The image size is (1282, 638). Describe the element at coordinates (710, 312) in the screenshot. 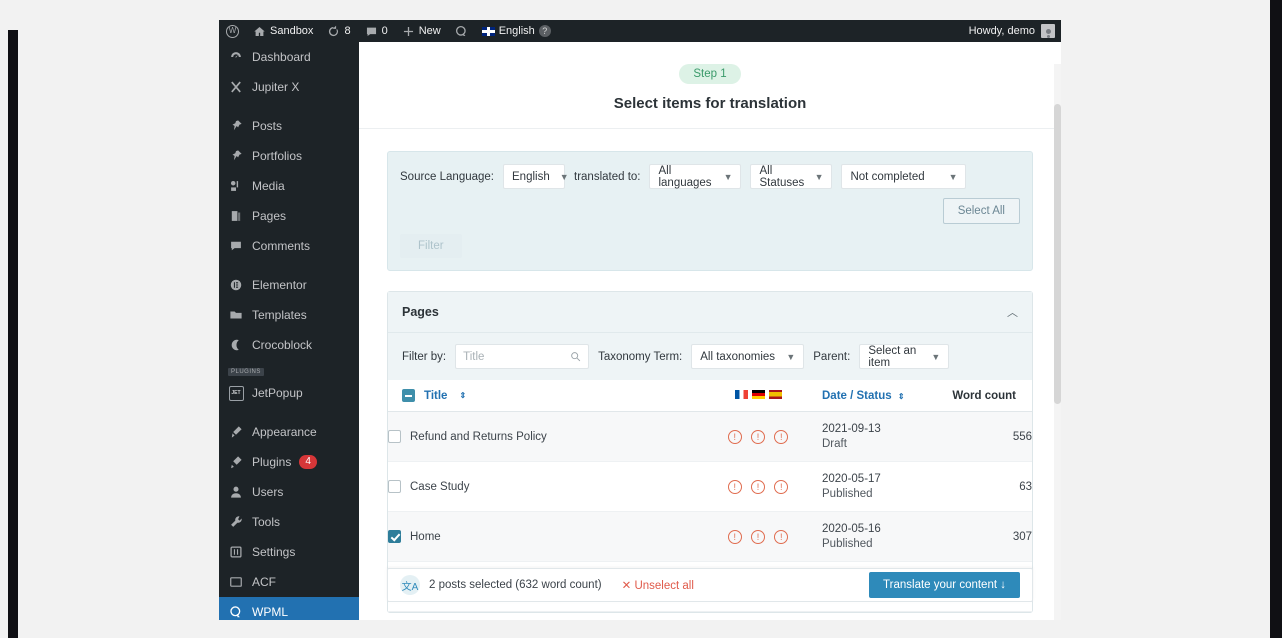

I see `pages-card-header: Pages ︿` at that location.